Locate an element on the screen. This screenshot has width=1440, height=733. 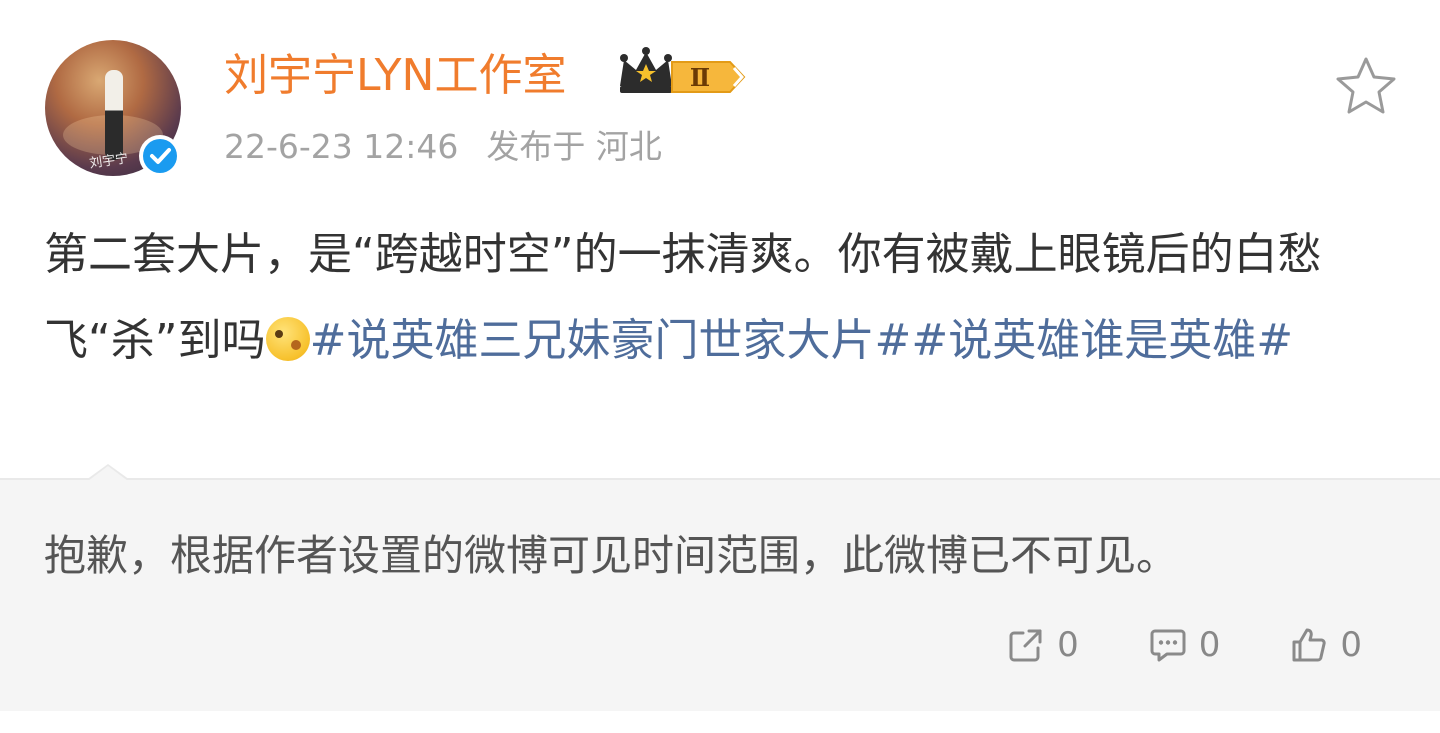
post-location: 发布于 河北 is located at coordinates (574, 146).